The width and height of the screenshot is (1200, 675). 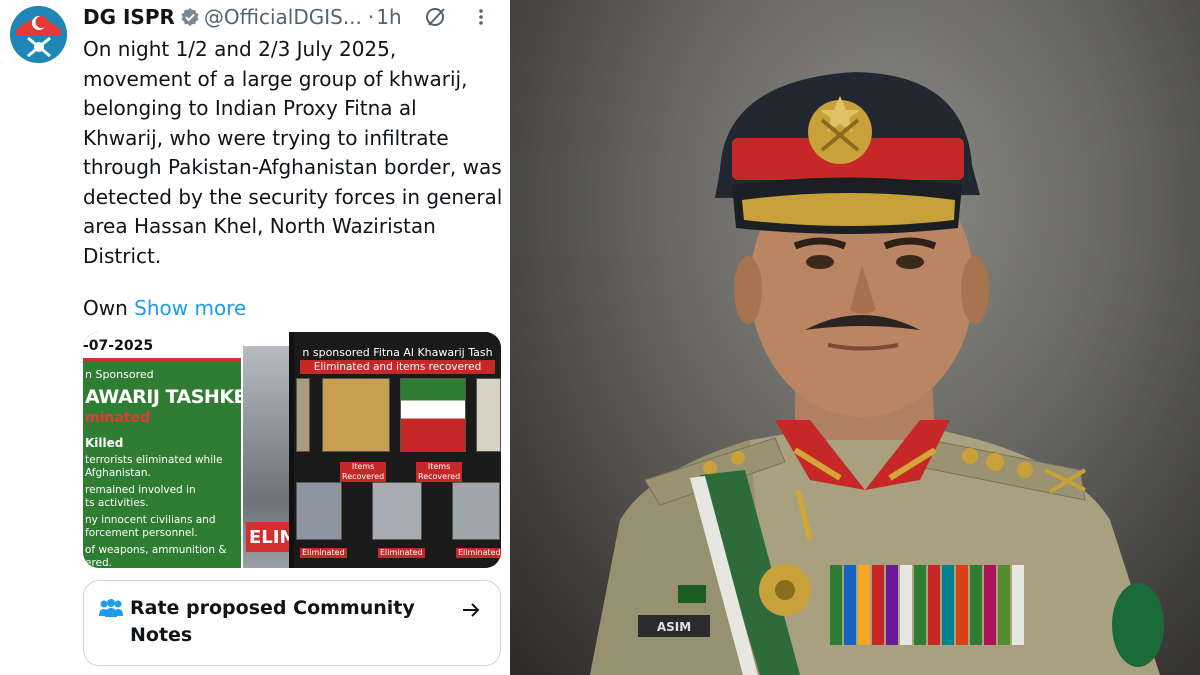 I want to click on media-line: n Sponsored, so click(x=119, y=374).